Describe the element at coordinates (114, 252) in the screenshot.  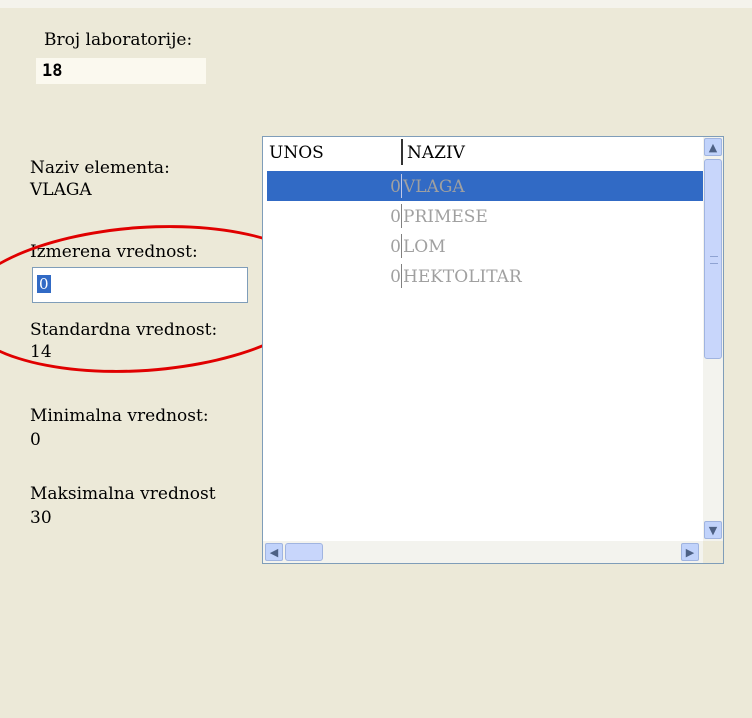
I see `measured-value-label: Izmerena vrednost:` at that location.